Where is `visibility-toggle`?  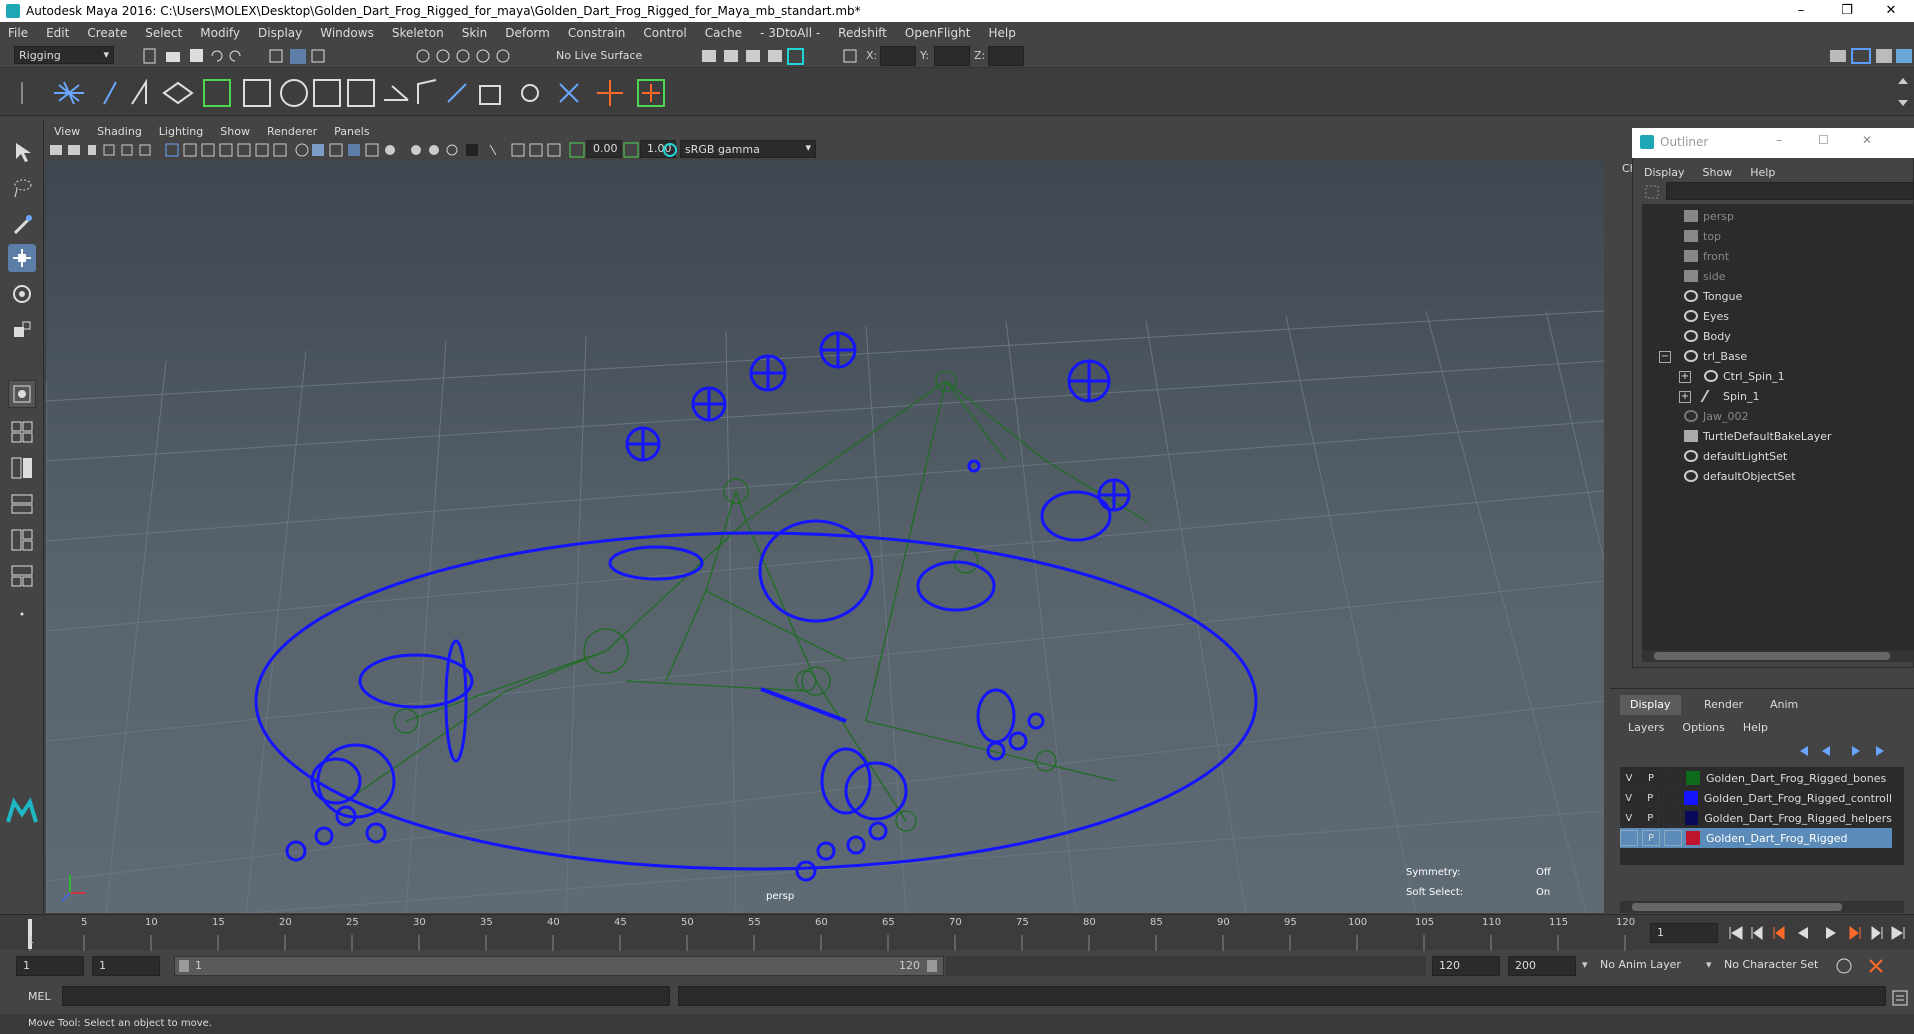
visibility-toggle is located at coordinates (1629, 838).